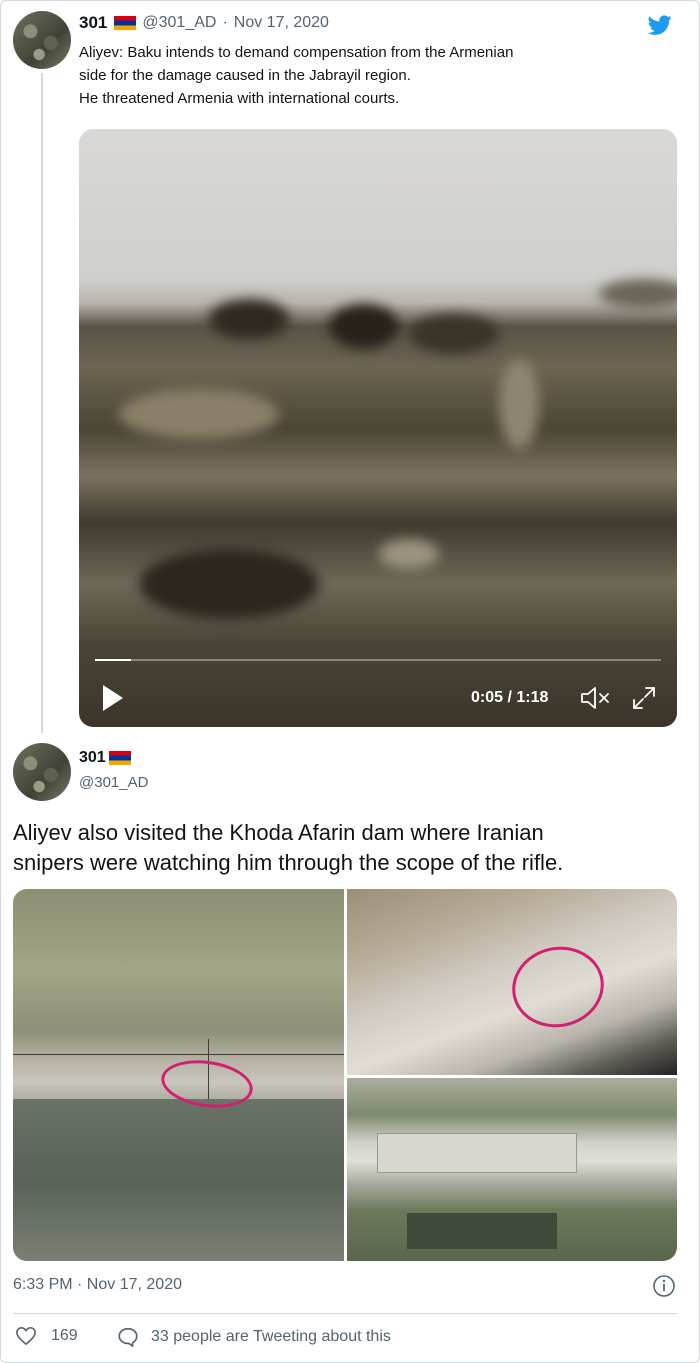 The width and height of the screenshot is (700, 1363). What do you see at coordinates (64, 1335) in the screenshot?
I see `like-count: 169` at bounding box center [64, 1335].